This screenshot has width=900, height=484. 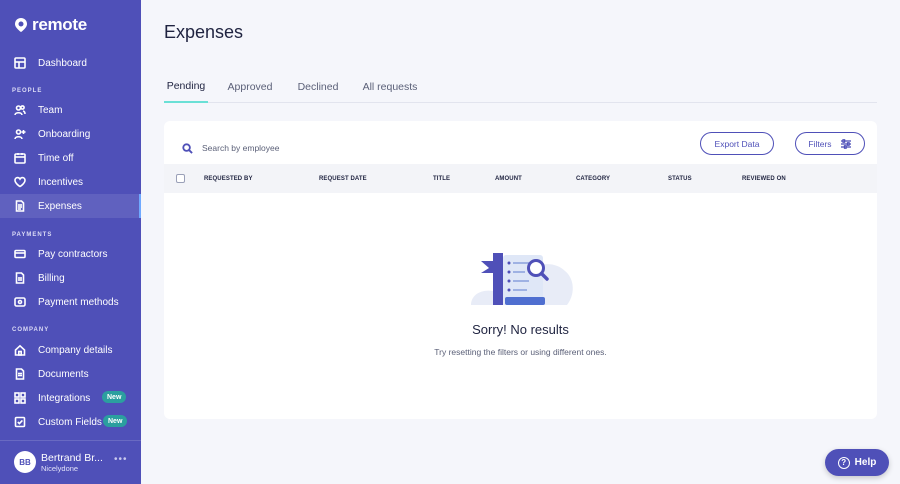 What do you see at coordinates (64, 398) in the screenshot?
I see `sidebar-item-label: Integrations` at bounding box center [64, 398].